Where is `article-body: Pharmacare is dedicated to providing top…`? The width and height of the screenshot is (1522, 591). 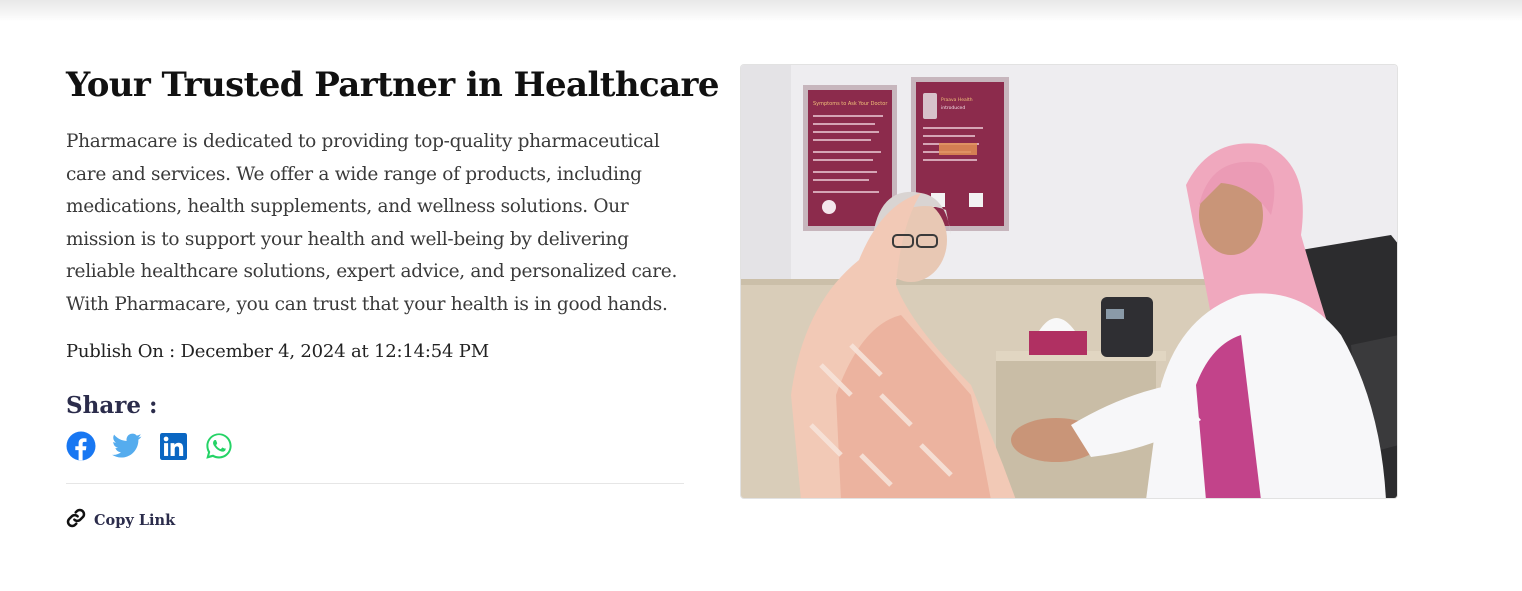 article-body: Pharmacare is dedicated to providing top… is located at coordinates (372, 223).